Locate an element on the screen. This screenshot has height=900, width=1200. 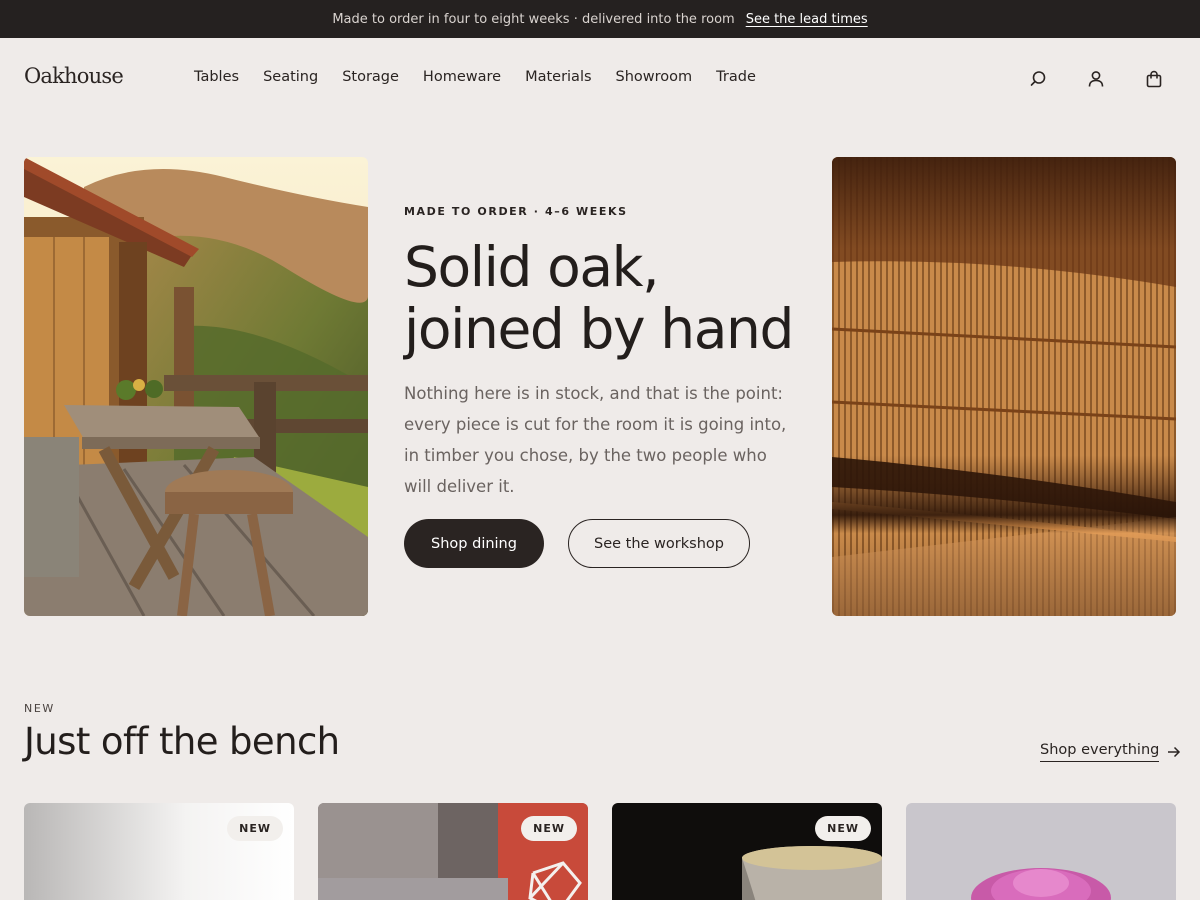
lead-times-link: See the lead times is located at coordinates (807, 19).